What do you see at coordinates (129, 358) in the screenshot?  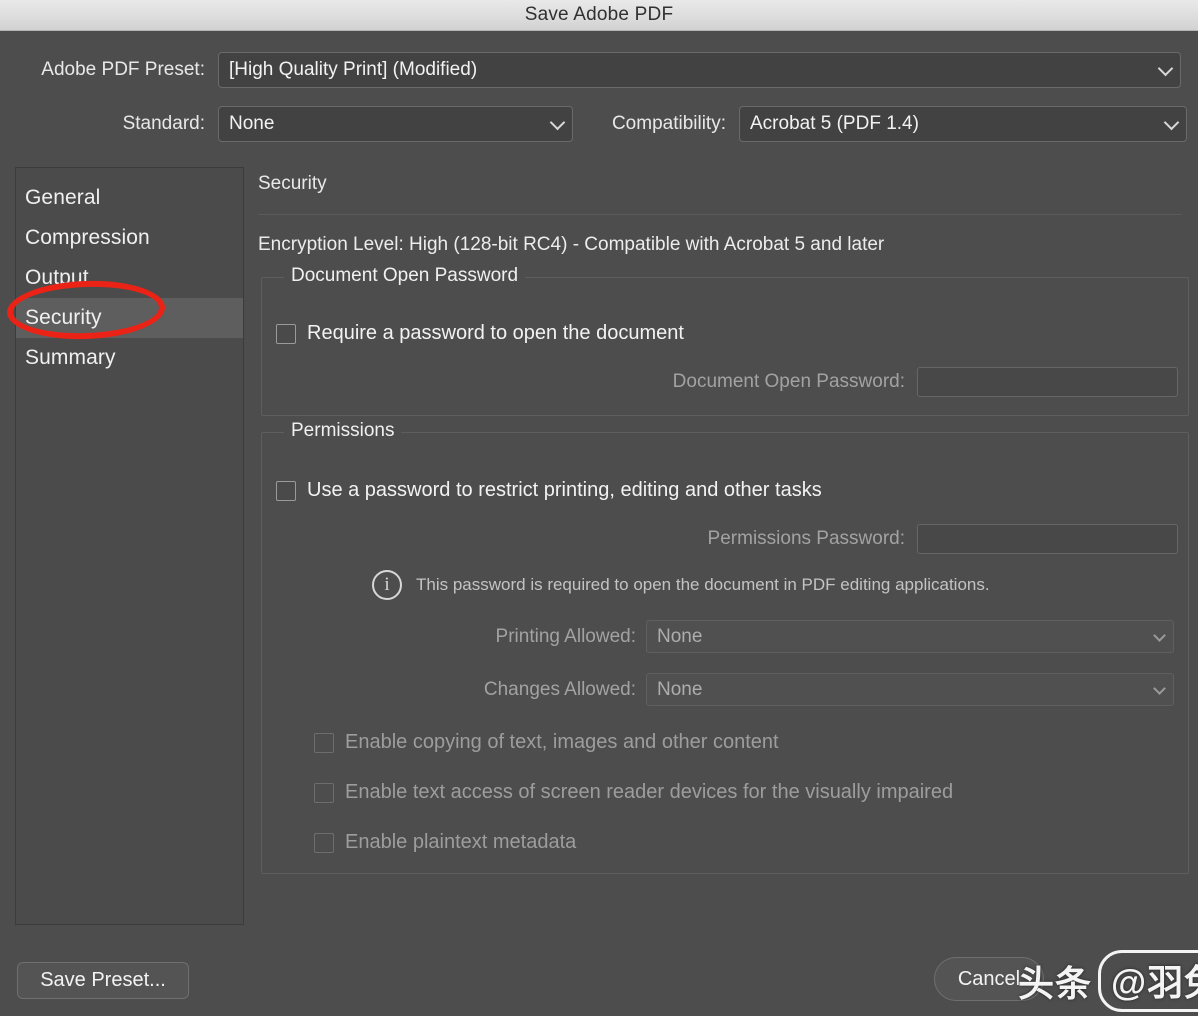 I see `sidebar-item-summary: Summary` at bounding box center [129, 358].